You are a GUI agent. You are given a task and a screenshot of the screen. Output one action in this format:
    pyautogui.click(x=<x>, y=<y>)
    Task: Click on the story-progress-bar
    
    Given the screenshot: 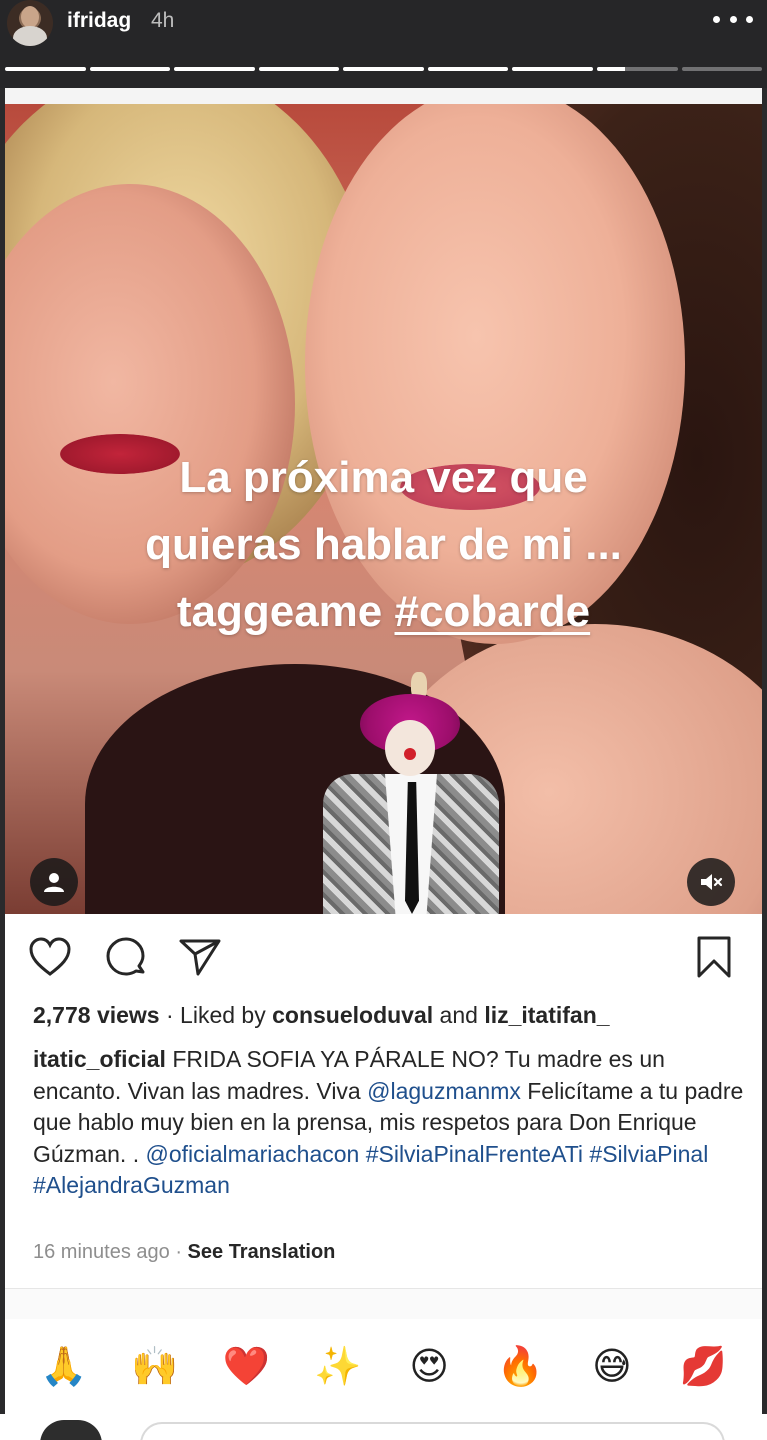 What is the action you would take?
    pyautogui.click(x=384, y=69)
    